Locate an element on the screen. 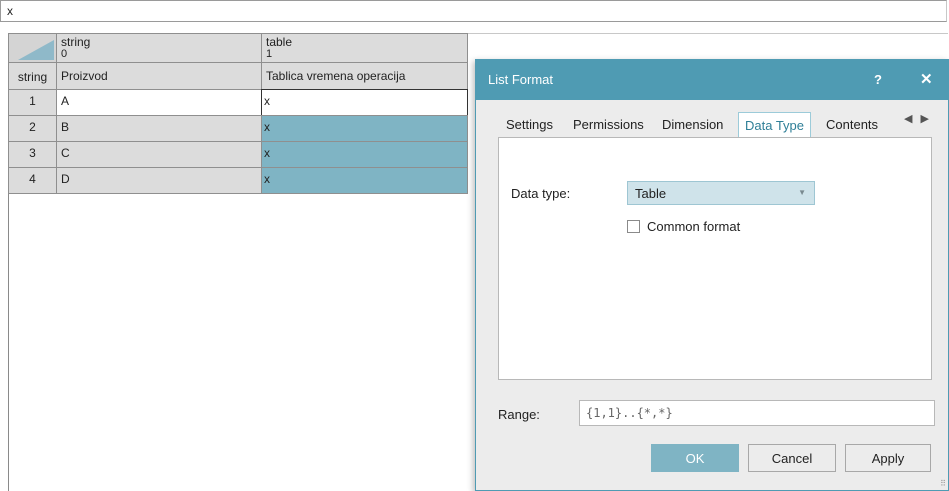  column-header-0: string 0 is located at coordinates (159, 48).